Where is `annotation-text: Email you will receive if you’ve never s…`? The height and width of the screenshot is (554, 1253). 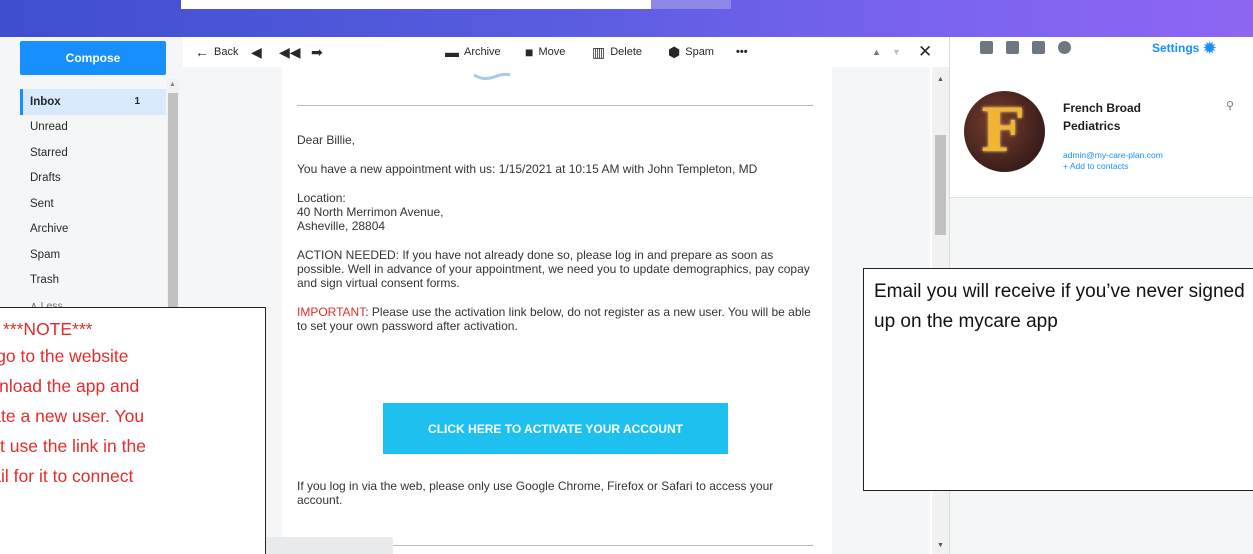
annotation-text: Email you will receive if you’ve never s… is located at coordinates (1059, 306).